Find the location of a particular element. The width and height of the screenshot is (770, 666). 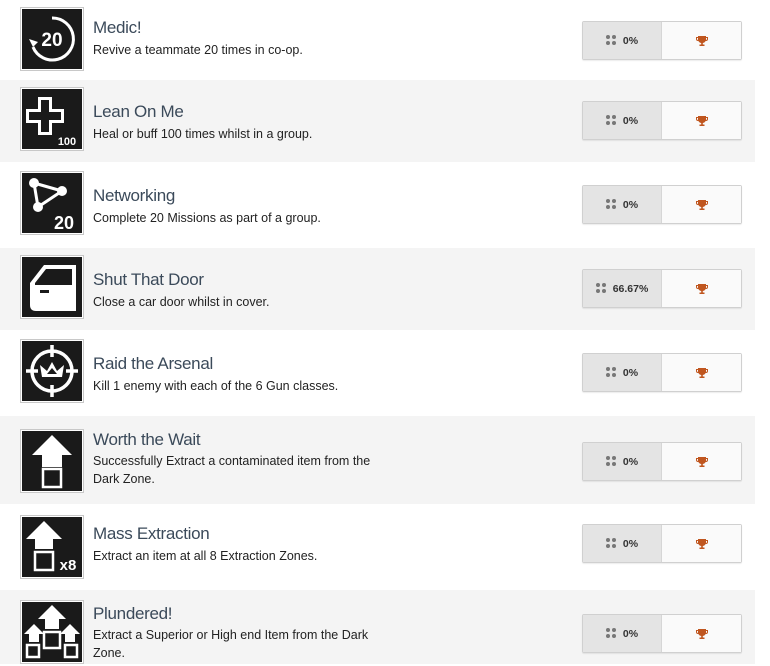

unlock-percent: 66.67% is located at coordinates (630, 288).